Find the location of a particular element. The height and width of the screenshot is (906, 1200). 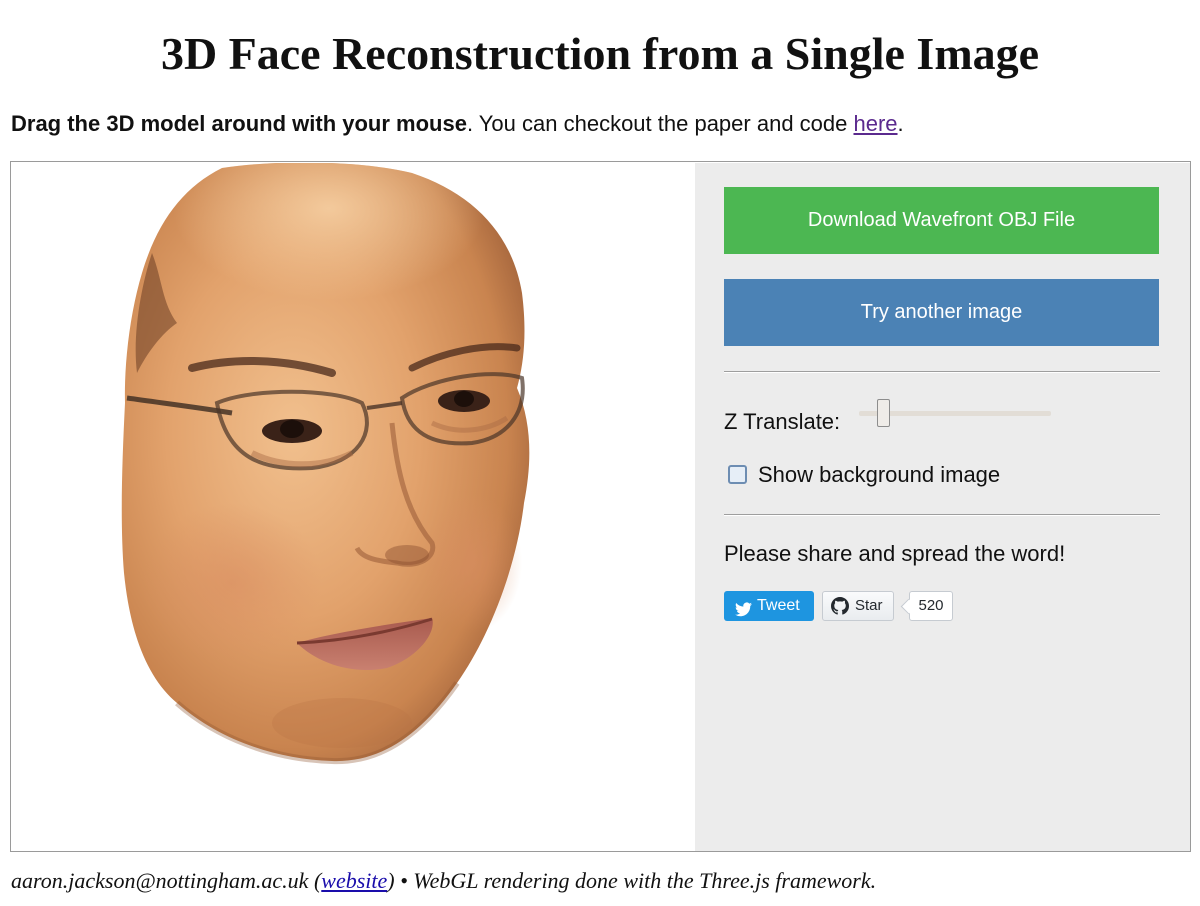

badge-arrow is located at coordinates (908, 606).